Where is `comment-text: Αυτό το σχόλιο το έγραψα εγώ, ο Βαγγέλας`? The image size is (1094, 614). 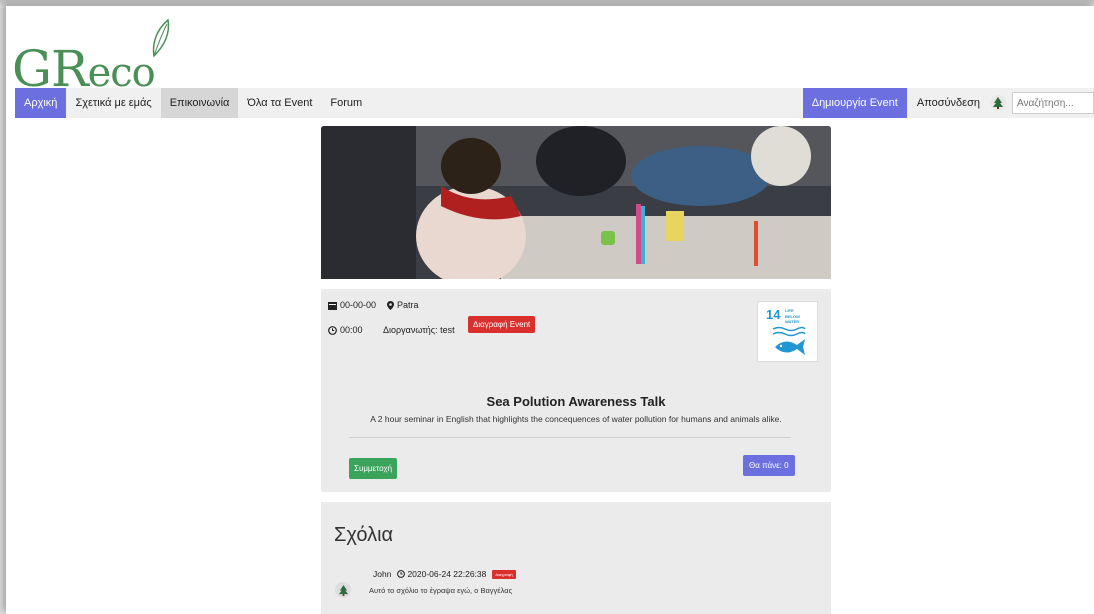
comment-text: Αυτό το σχόλιο το έγραψα εγώ, ο Βαγγέλας is located at coordinates (441, 590).